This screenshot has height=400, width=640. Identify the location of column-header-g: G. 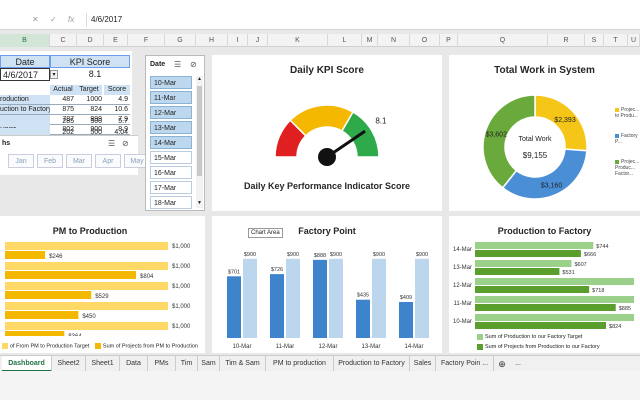
(180, 40).